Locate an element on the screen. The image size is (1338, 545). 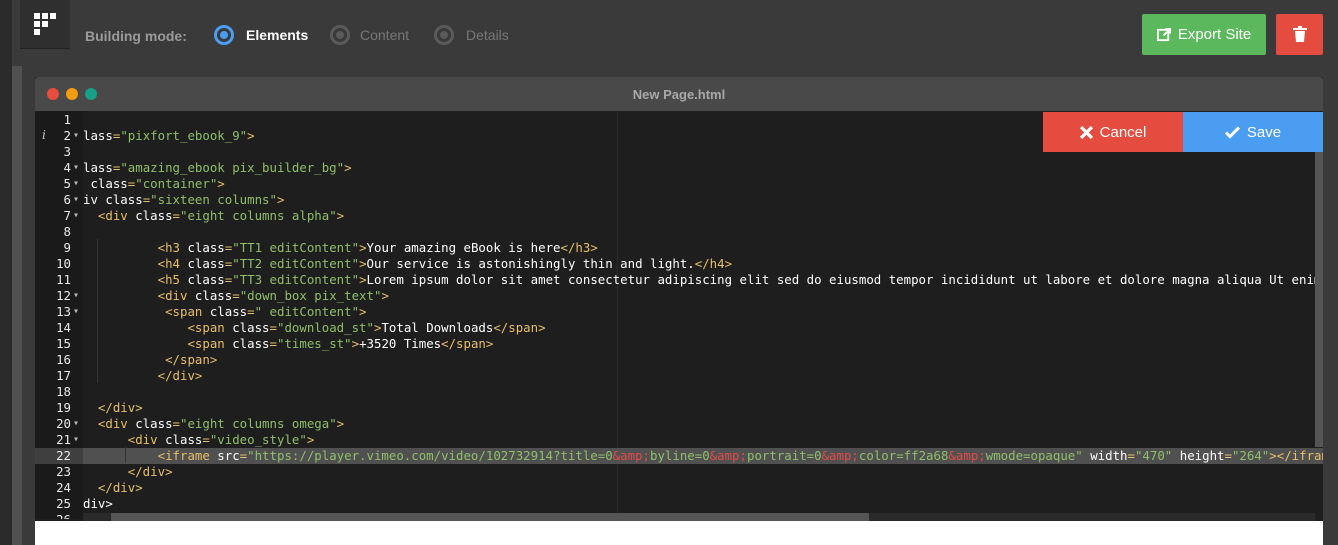
save-button: Save is located at coordinates (1253, 132).